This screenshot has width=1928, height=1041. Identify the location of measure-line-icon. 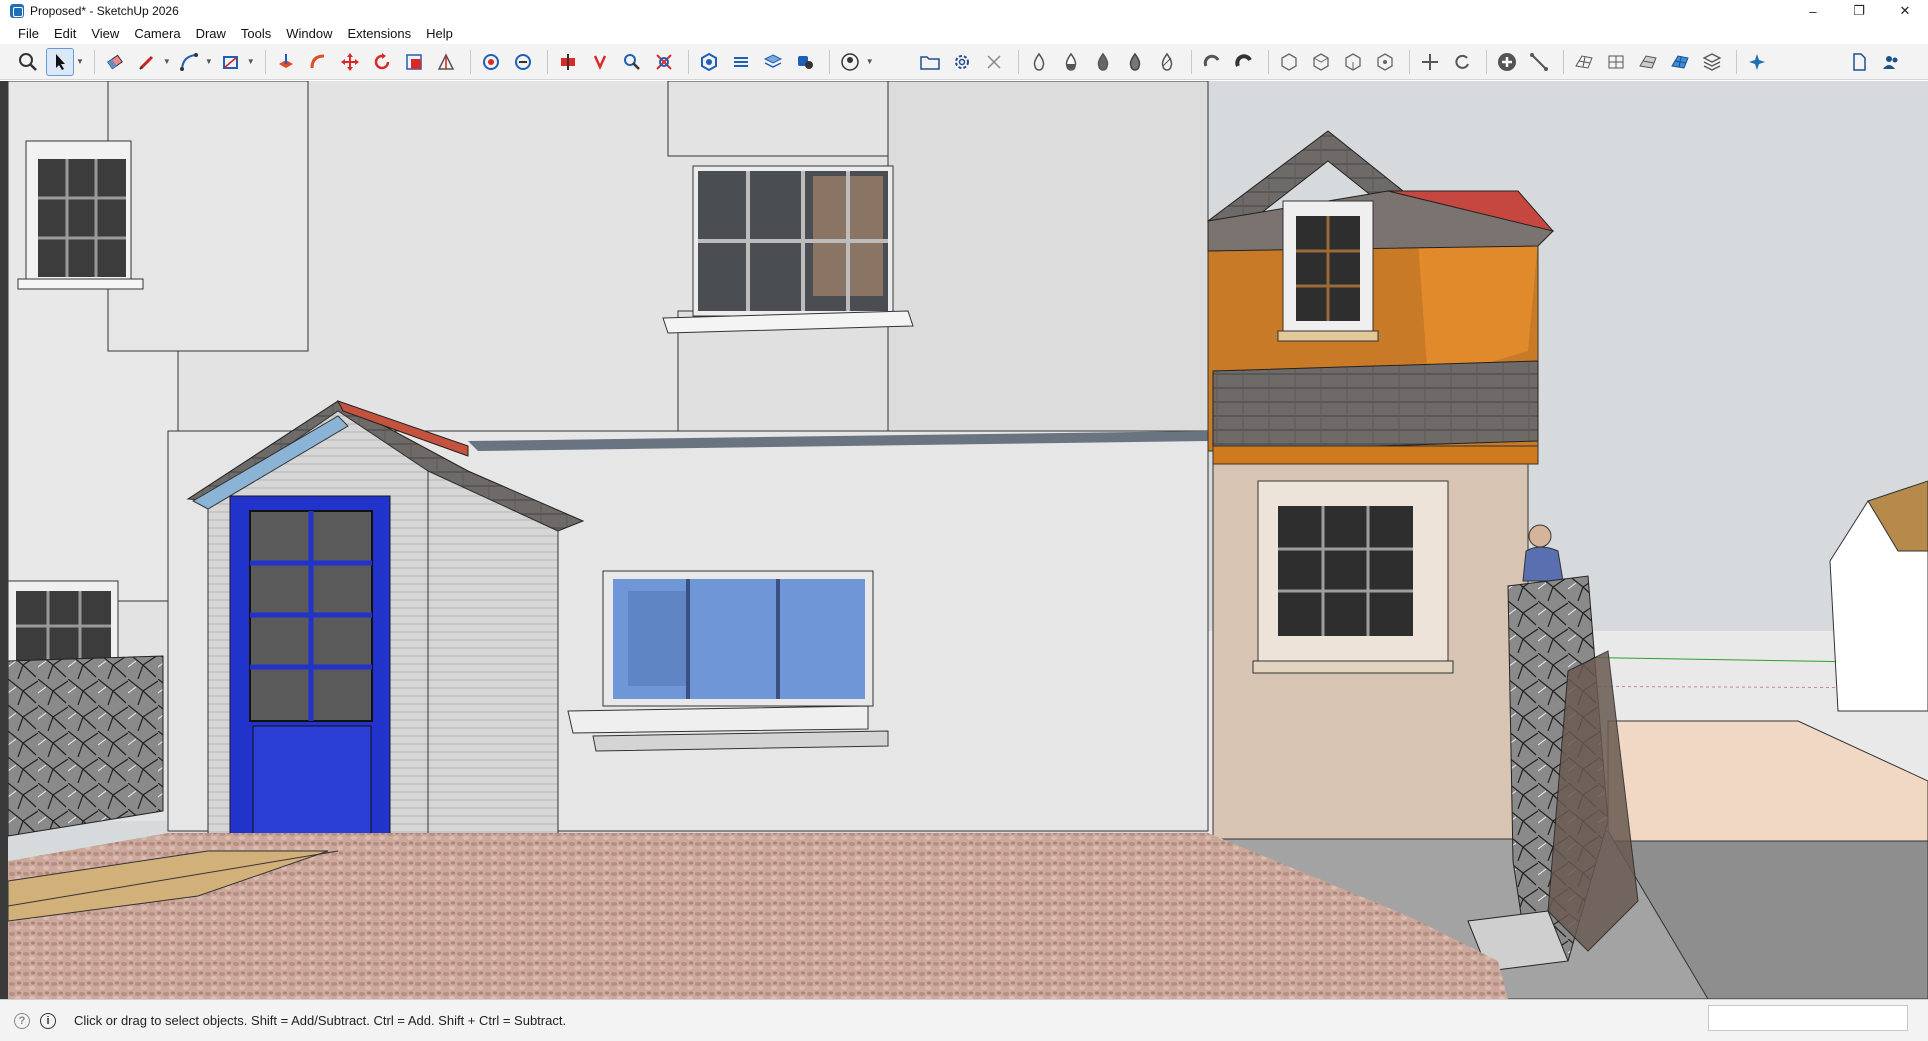
(1539, 62).